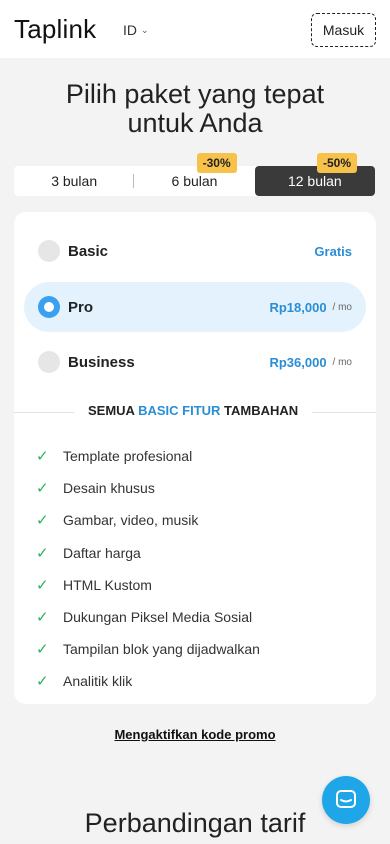 Image resolution: width=390 pixels, height=844 pixels. I want to click on features-heading-post: TAMBAHAN, so click(259, 410).